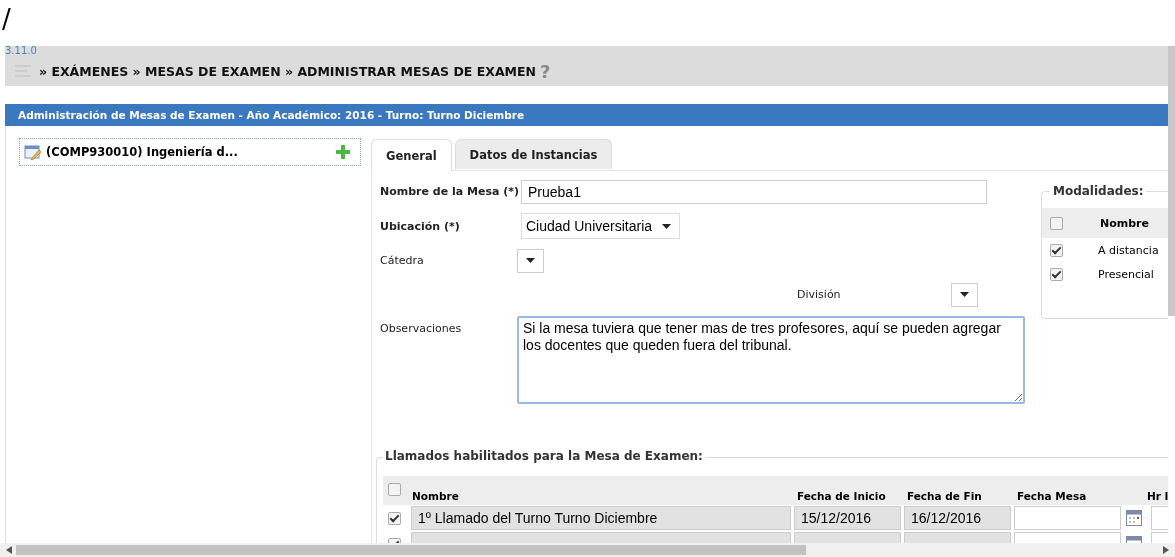  What do you see at coordinates (9, 550) in the screenshot?
I see `scroll-left-icon` at bounding box center [9, 550].